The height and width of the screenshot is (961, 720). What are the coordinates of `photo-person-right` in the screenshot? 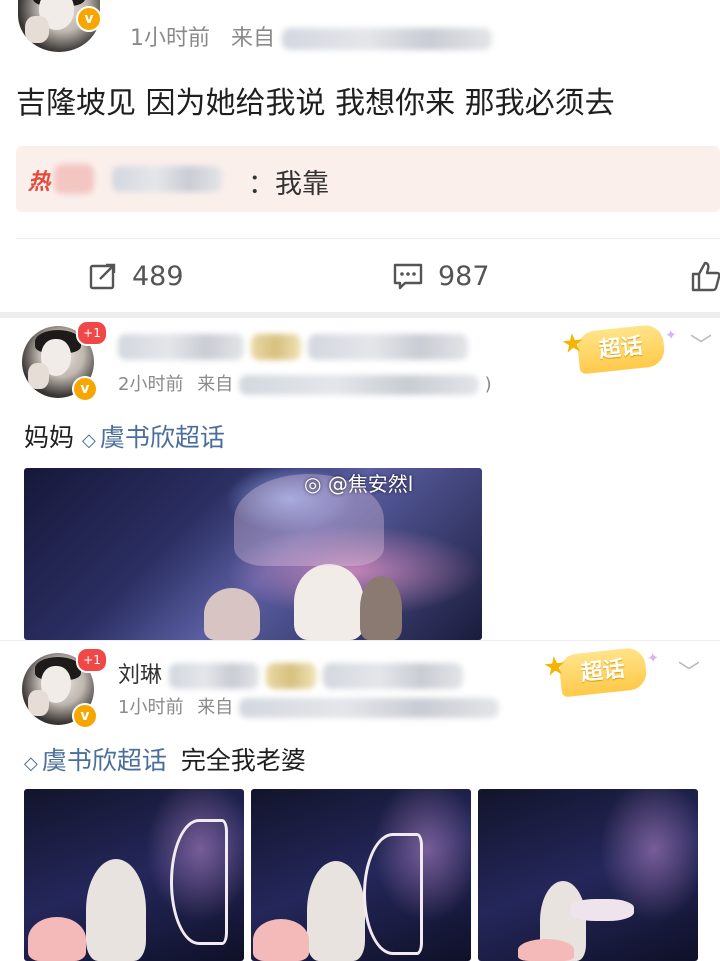 It's located at (381, 608).